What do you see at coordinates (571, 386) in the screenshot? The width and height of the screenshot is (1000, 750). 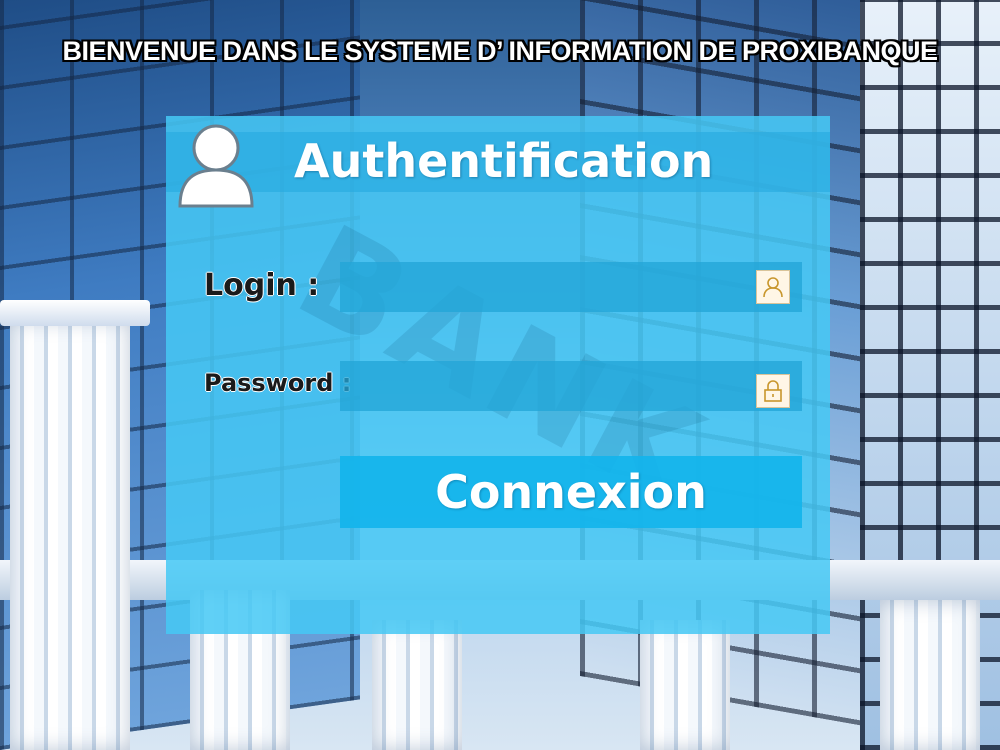 I see `password-input` at bounding box center [571, 386].